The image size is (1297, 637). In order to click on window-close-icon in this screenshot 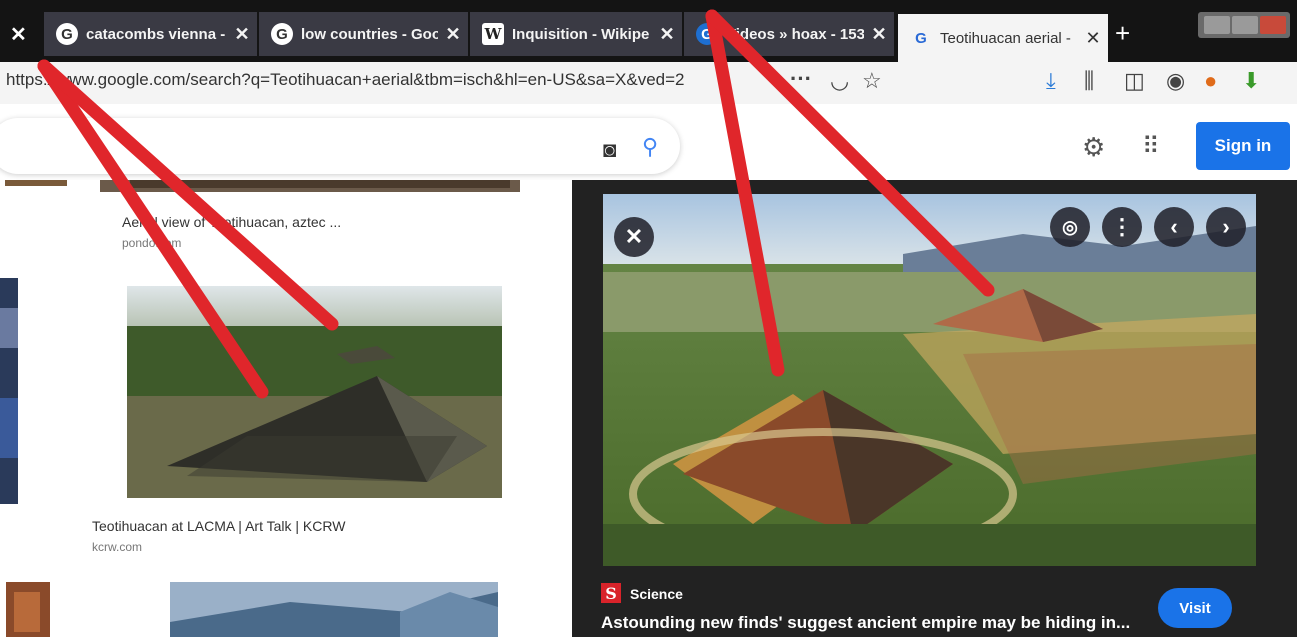, I will do `click(1273, 25)`.